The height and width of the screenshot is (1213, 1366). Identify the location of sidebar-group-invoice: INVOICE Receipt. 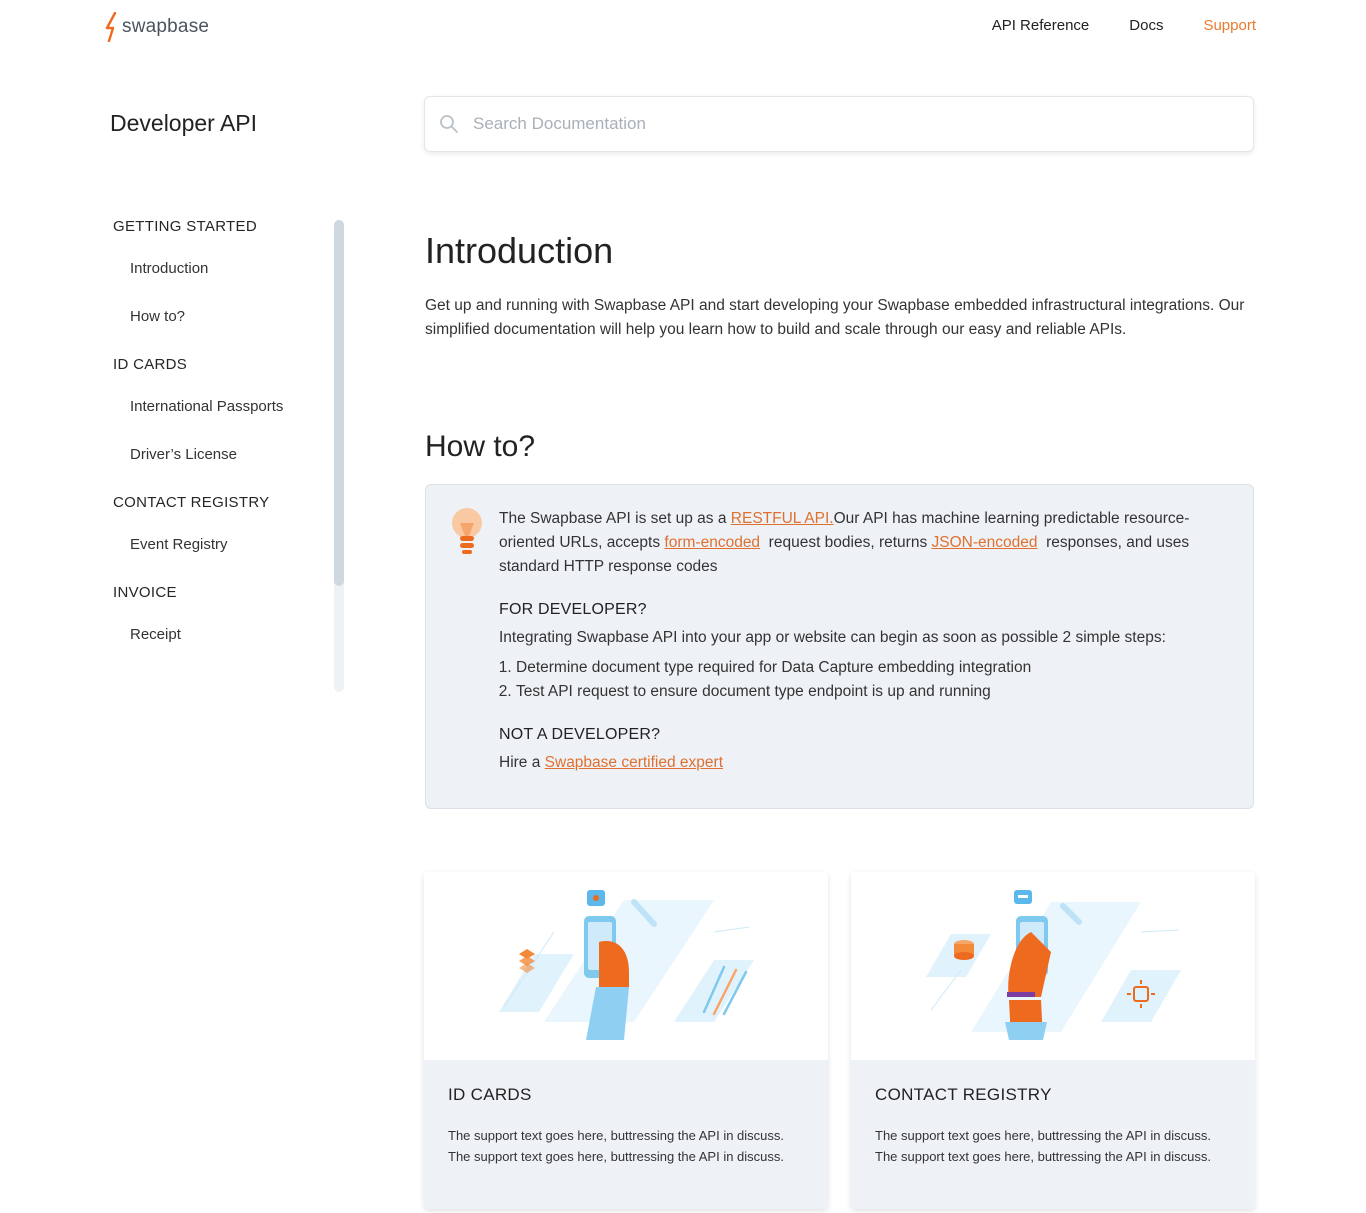
(213, 614).